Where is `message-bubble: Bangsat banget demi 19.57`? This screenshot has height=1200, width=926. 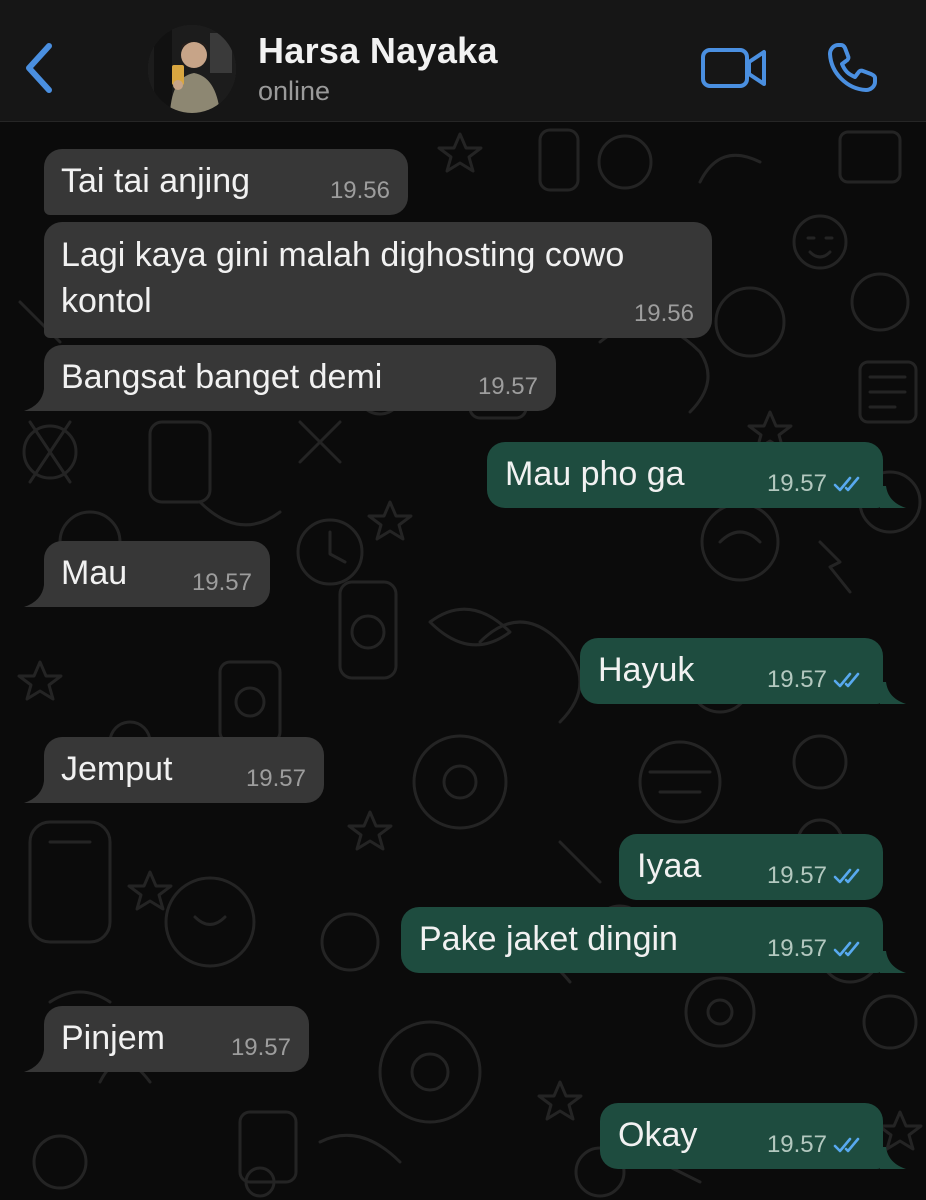 message-bubble: Bangsat banget demi 19.57 is located at coordinates (300, 378).